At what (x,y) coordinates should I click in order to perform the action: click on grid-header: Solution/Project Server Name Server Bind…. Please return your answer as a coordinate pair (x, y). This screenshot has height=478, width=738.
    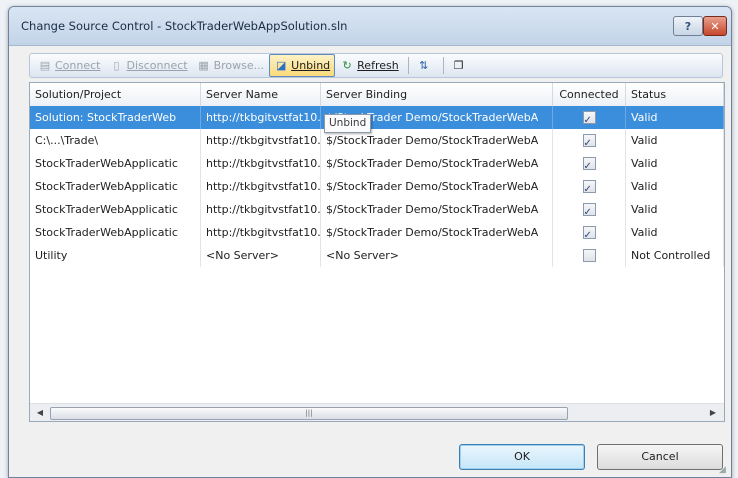
    Looking at the image, I should click on (377, 95).